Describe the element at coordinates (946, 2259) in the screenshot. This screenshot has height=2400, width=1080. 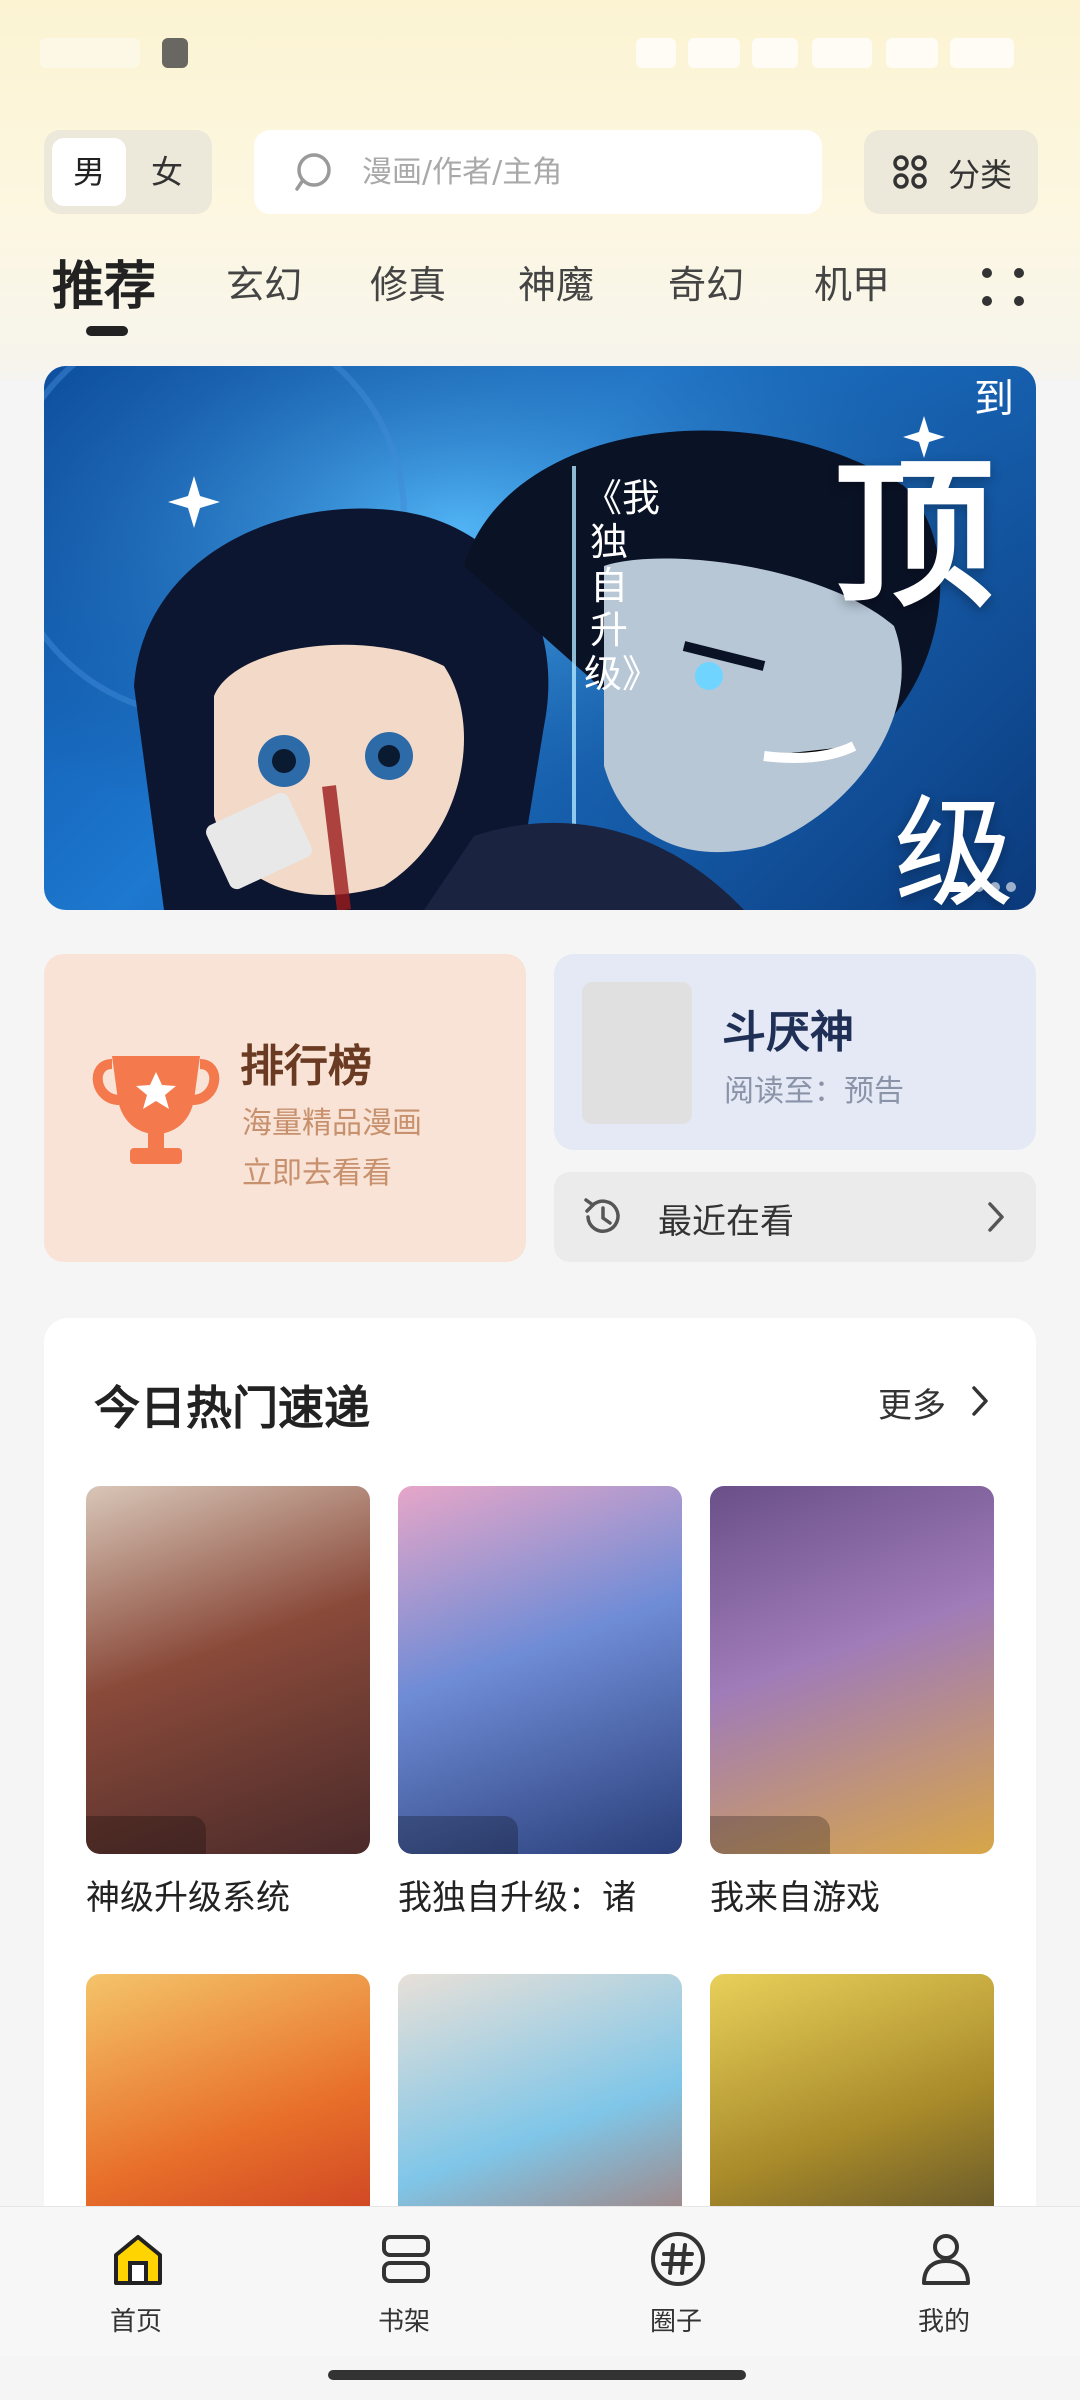
I see `profile-icon` at that location.